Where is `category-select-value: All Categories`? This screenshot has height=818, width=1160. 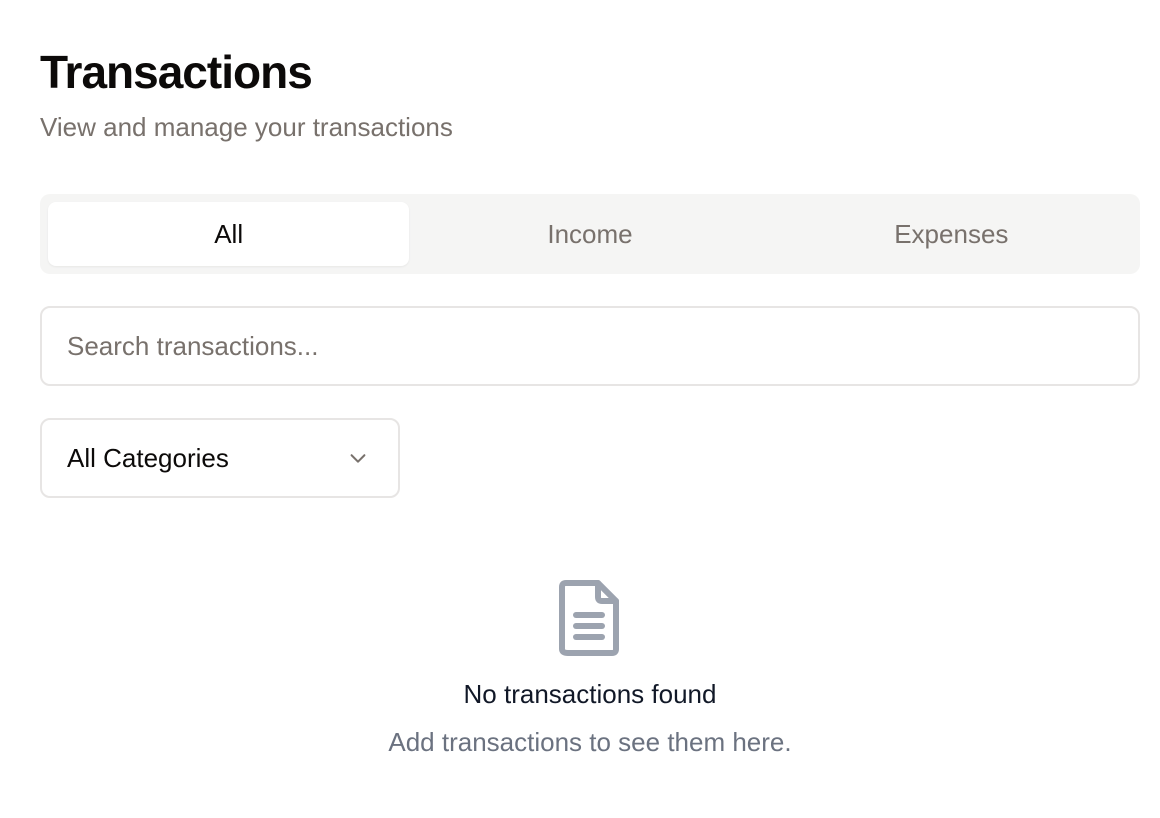
category-select-value: All Categories is located at coordinates (148, 457).